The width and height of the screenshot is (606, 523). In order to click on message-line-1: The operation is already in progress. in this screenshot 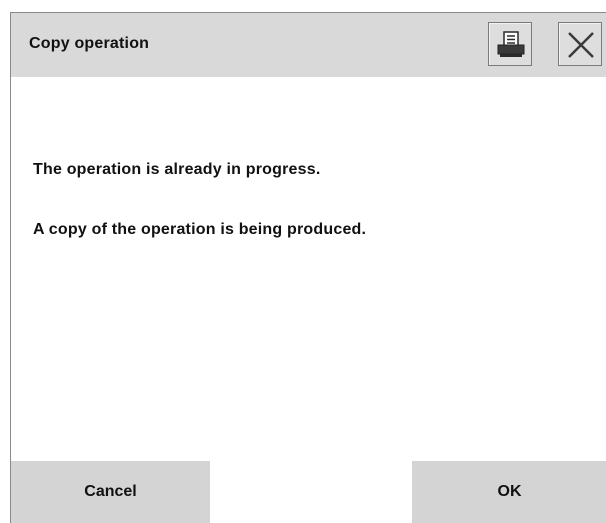, I will do `click(177, 169)`.